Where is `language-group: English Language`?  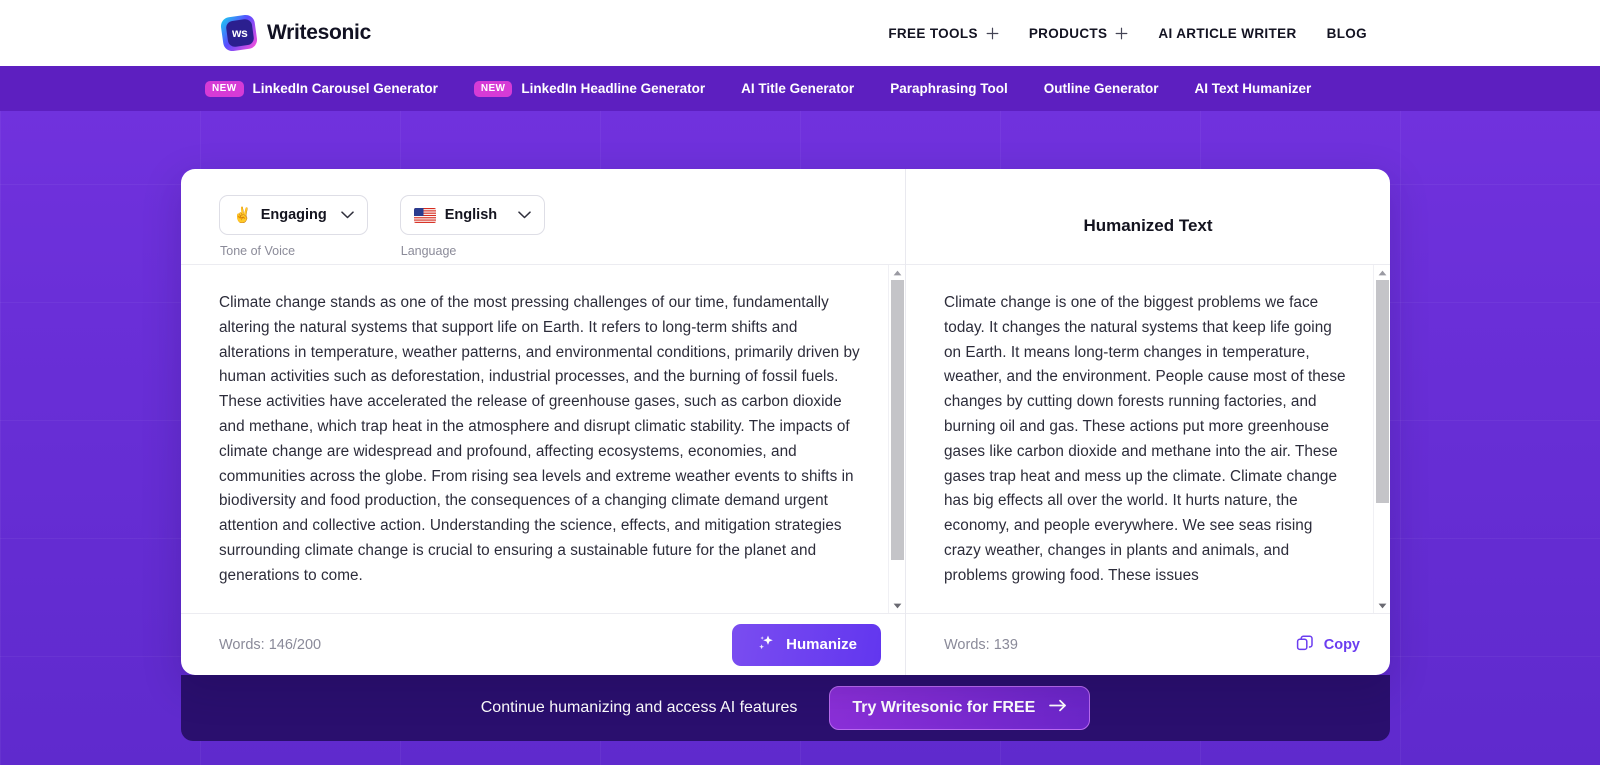 language-group: English Language is located at coordinates (472, 226).